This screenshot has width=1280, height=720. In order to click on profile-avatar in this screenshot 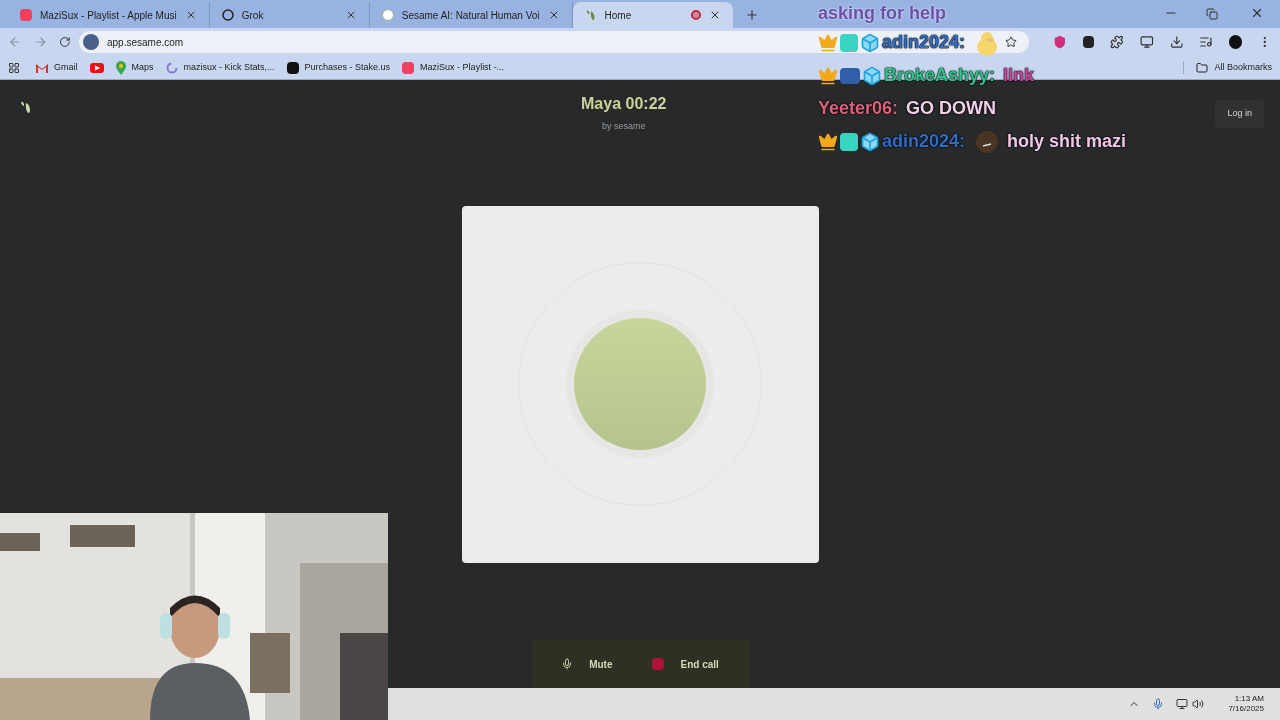, I will do `click(1235, 42)`.